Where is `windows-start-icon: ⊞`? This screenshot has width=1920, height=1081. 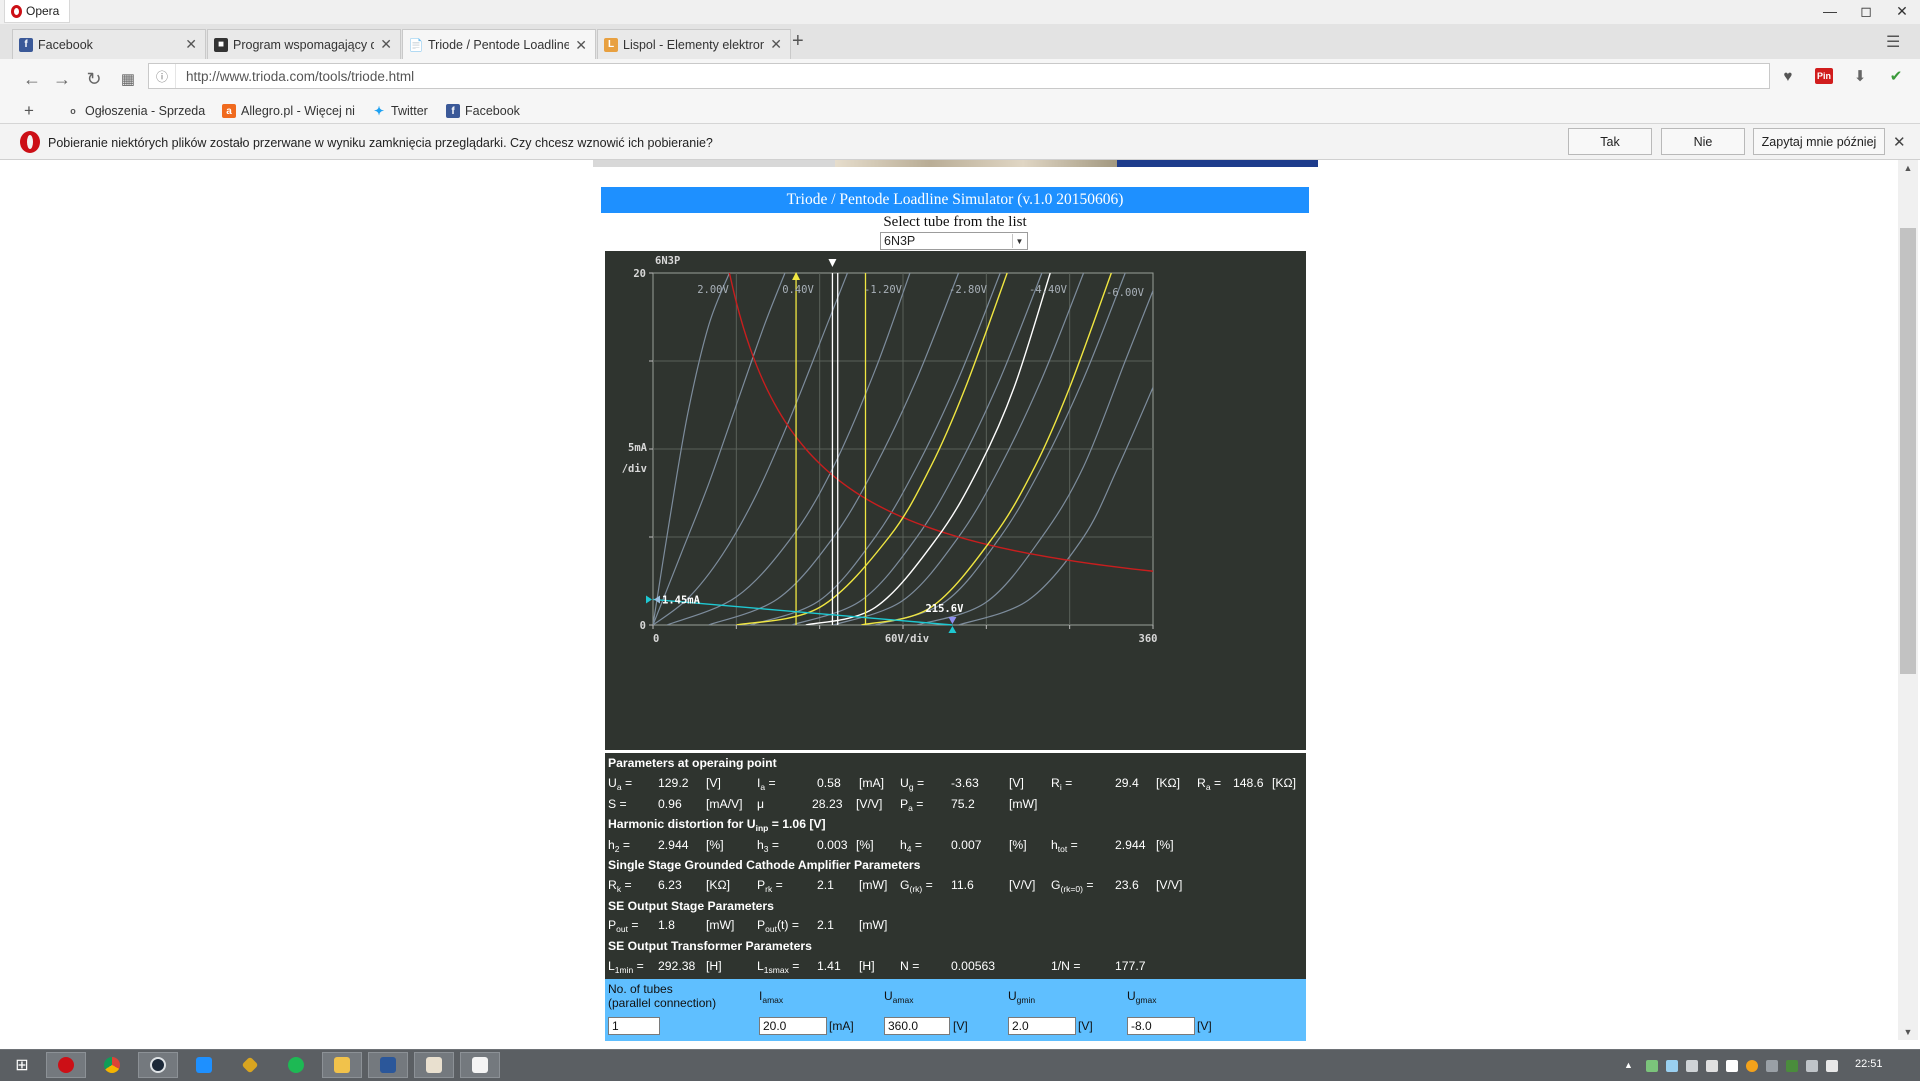 windows-start-icon: ⊞ is located at coordinates (22, 1065).